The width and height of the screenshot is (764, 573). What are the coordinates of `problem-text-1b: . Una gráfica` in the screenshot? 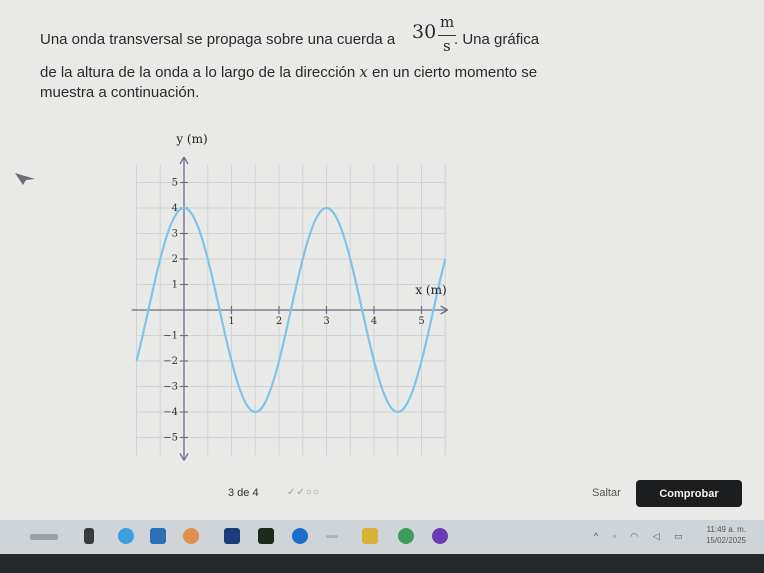 It's located at (497, 39).